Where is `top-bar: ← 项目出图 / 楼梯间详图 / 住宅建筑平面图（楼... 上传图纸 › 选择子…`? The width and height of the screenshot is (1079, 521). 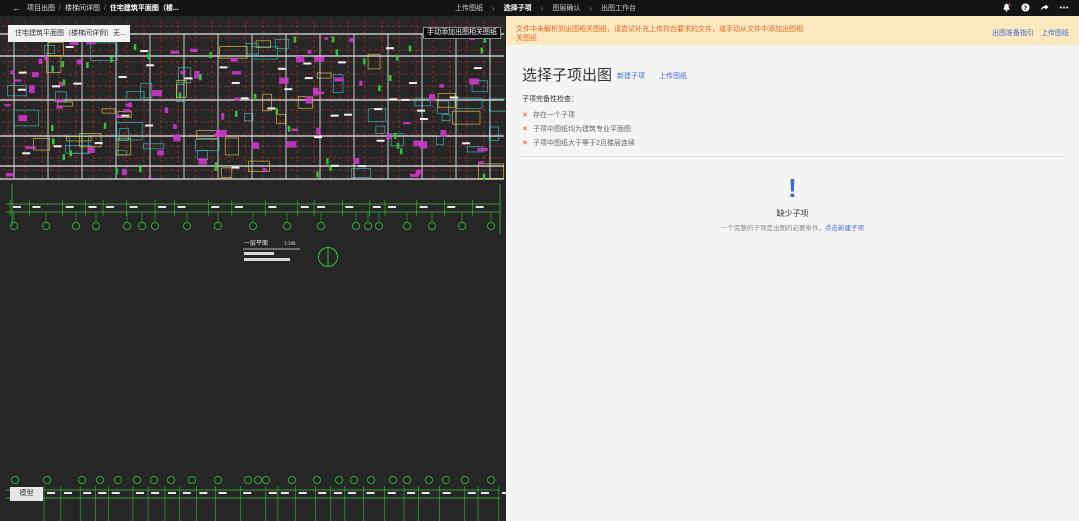 top-bar: ← 项目出图 / 楼梯间详图 / 住宅建筑平面图（楼... 上传图纸 › 选择子… is located at coordinates (539, 8).